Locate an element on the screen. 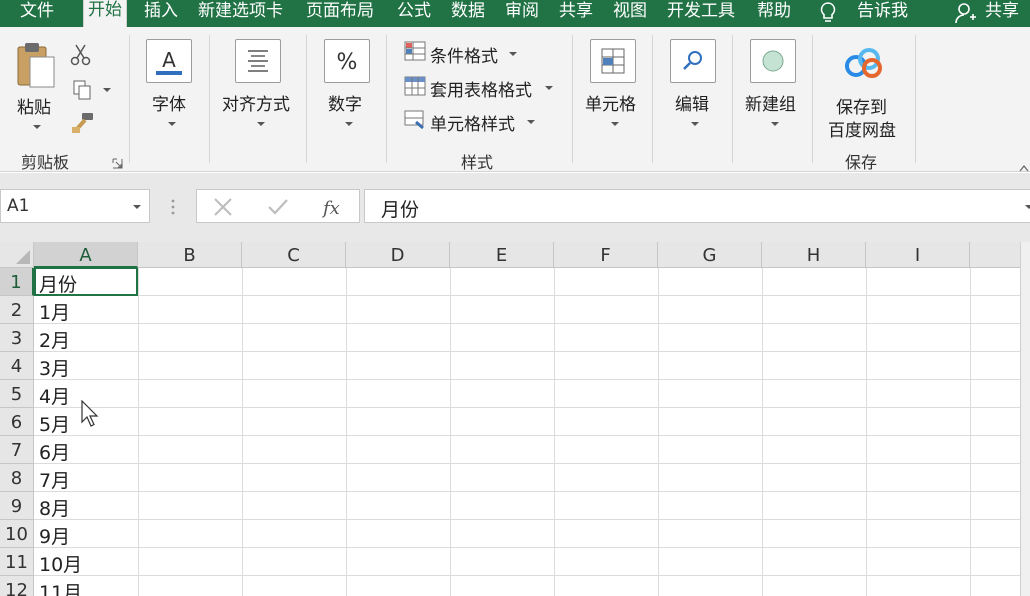 Image resolution: width=1030 pixels, height=596 pixels. formula-input: 月份 is located at coordinates (697, 206).